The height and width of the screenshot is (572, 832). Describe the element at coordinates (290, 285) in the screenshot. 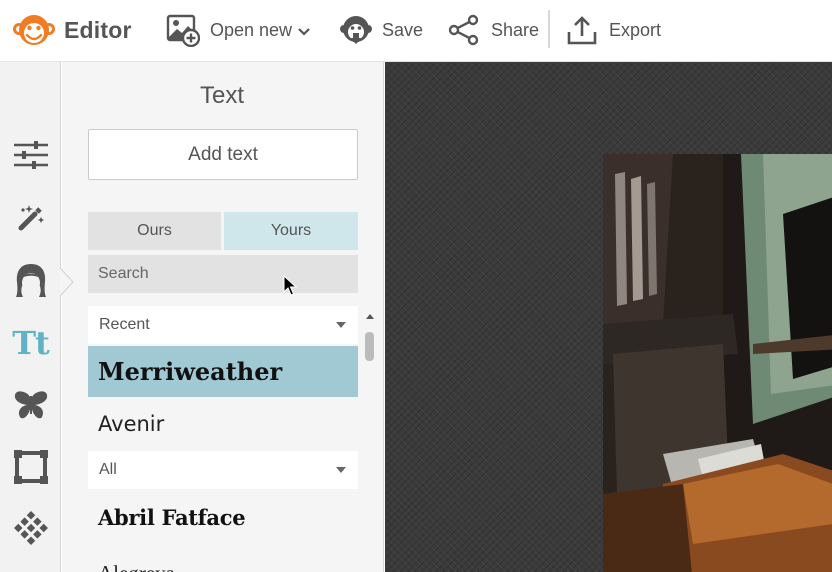

I see `mouse-cursor-icon` at that location.